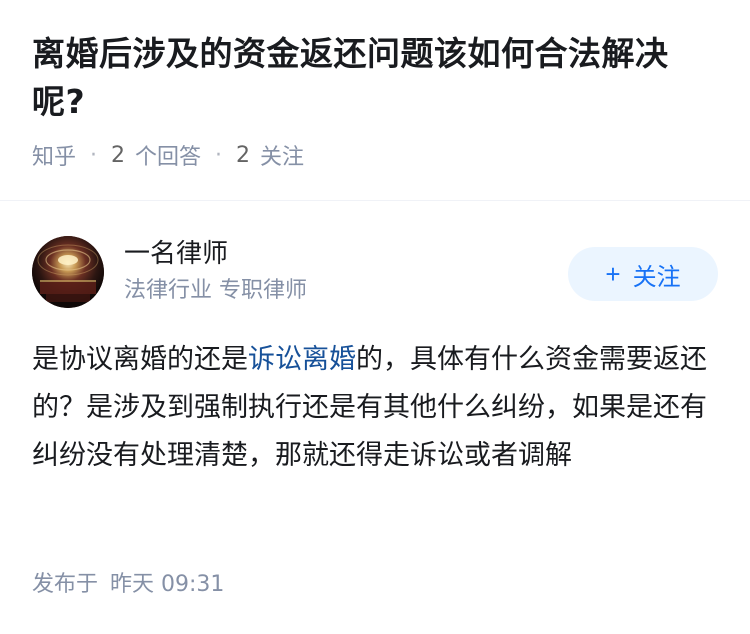 The width and height of the screenshot is (750, 634). I want to click on follow-count-label: 关注, so click(282, 155).